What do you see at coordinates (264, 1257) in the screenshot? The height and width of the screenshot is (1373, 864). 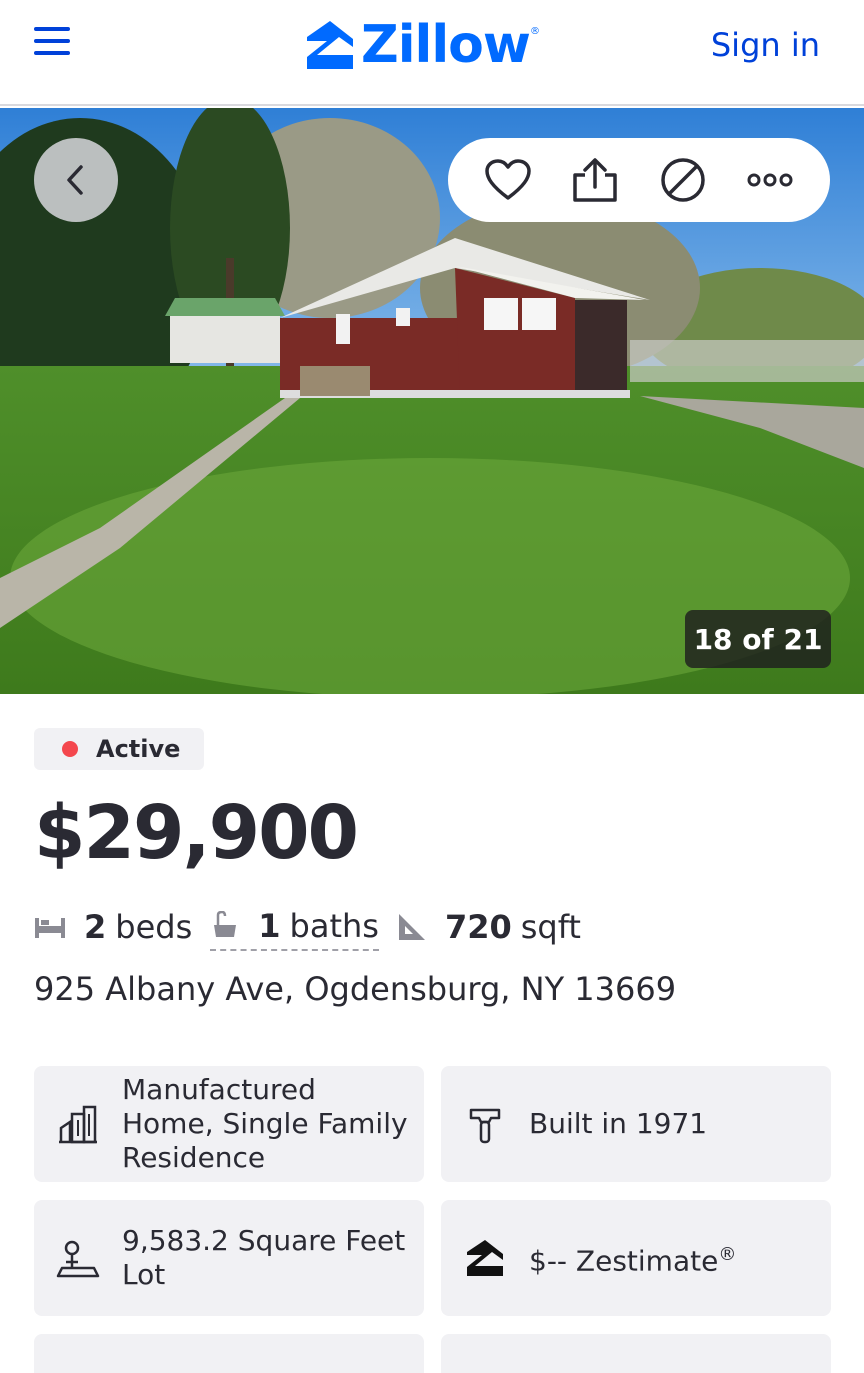 I see `lot-size-text: 9,583.2 Square Feet Lot` at bounding box center [264, 1257].